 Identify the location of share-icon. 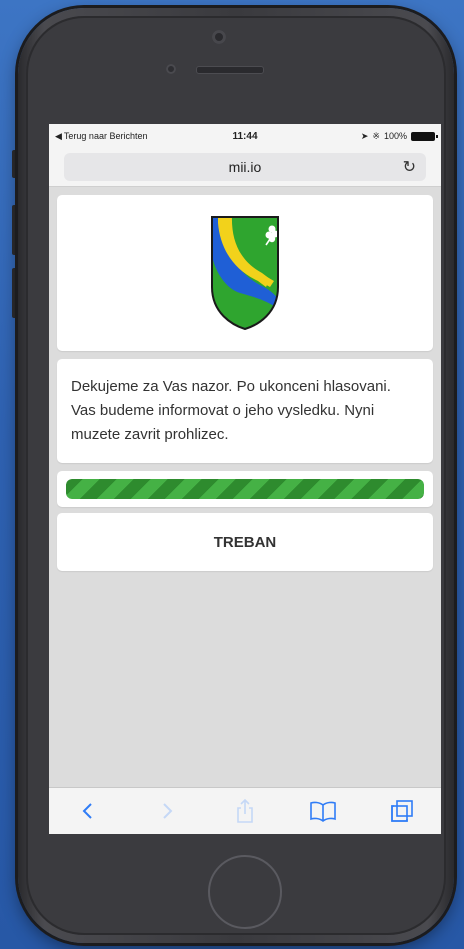
(245, 810).